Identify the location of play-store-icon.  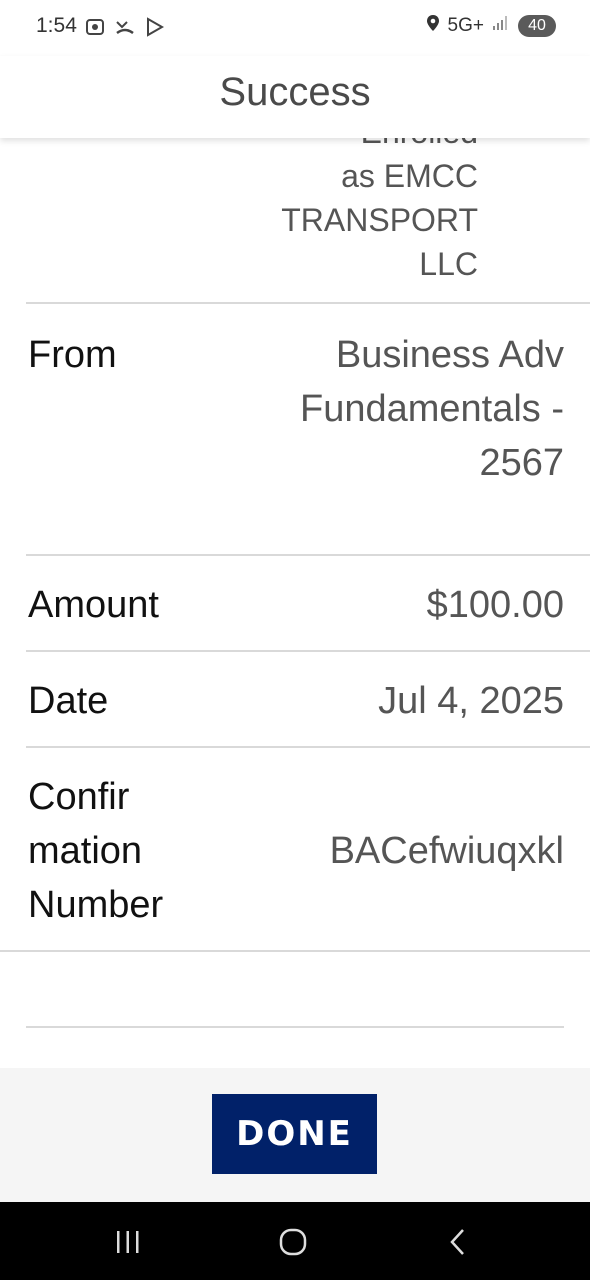
(155, 27).